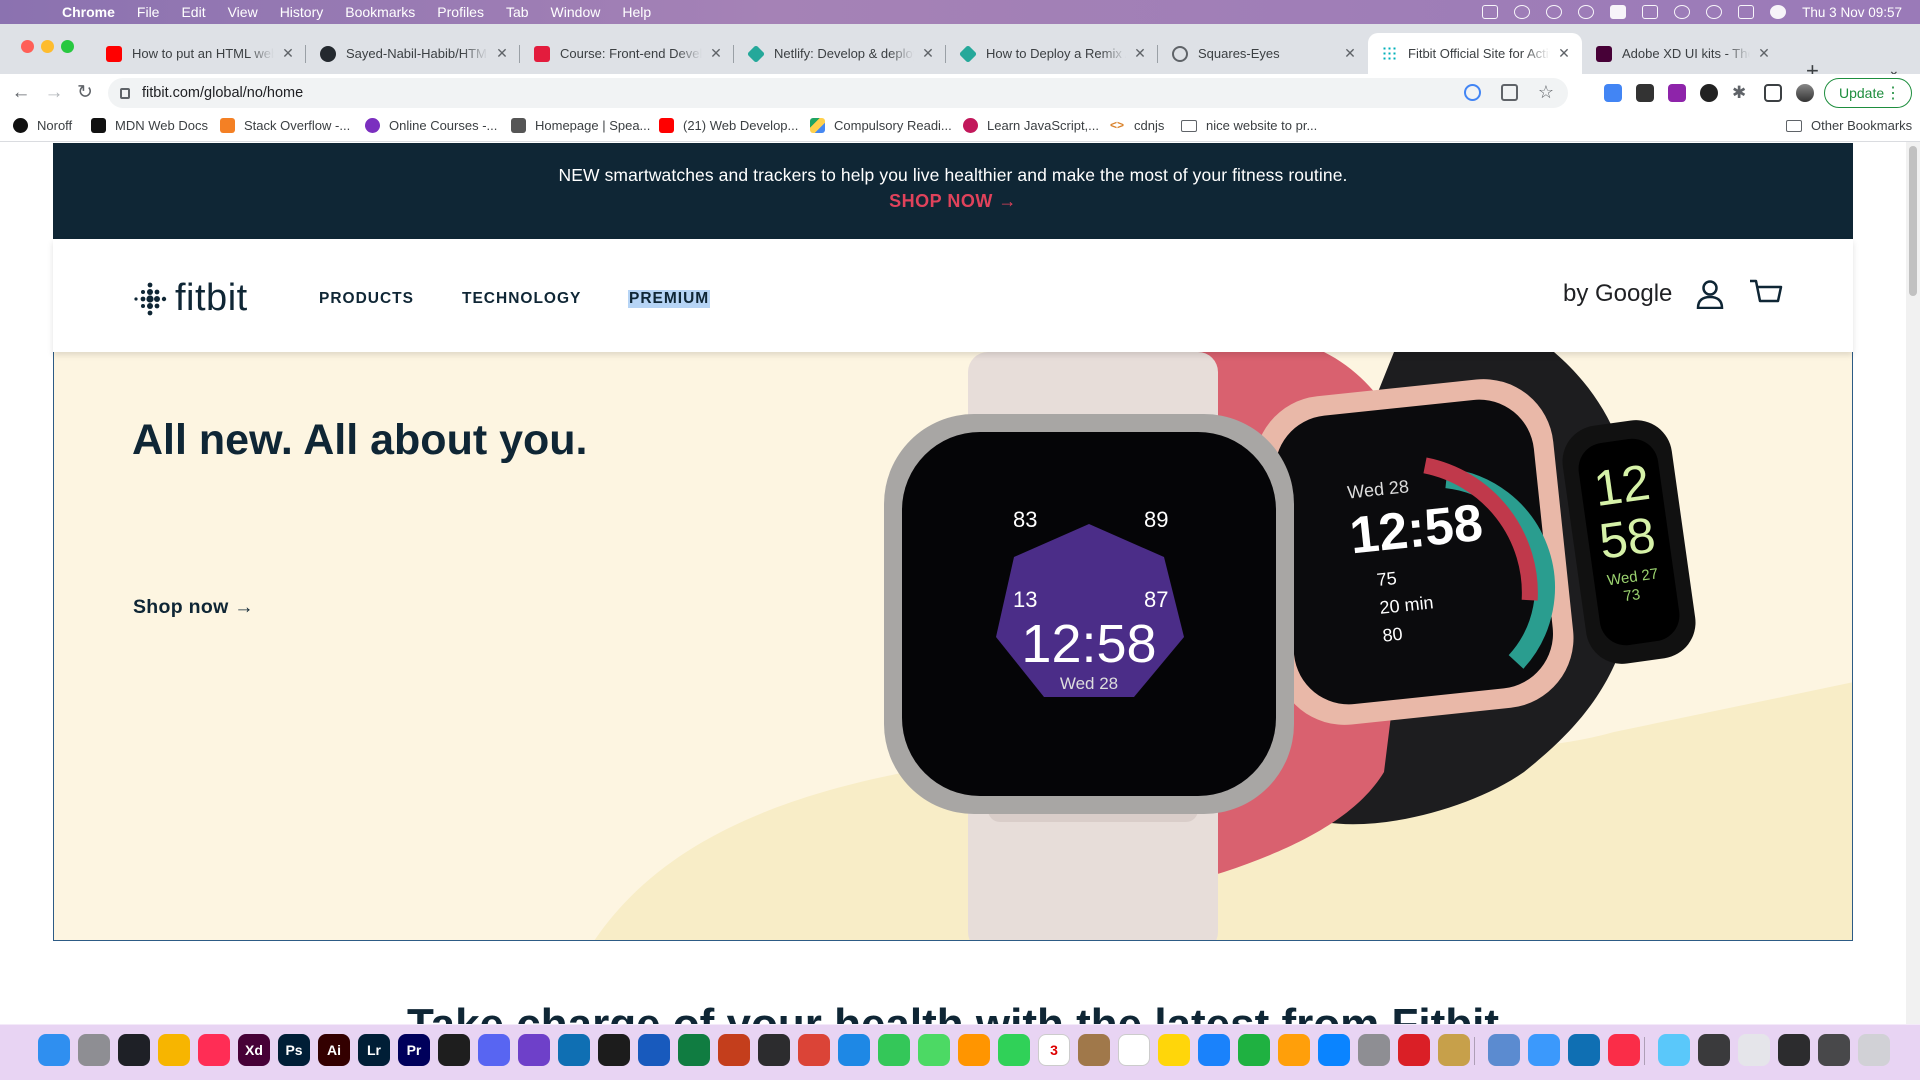 This screenshot has width=1920, height=1080. Describe the element at coordinates (1490, 12) in the screenshot. I see `status-bar-extension-icon` at that location.